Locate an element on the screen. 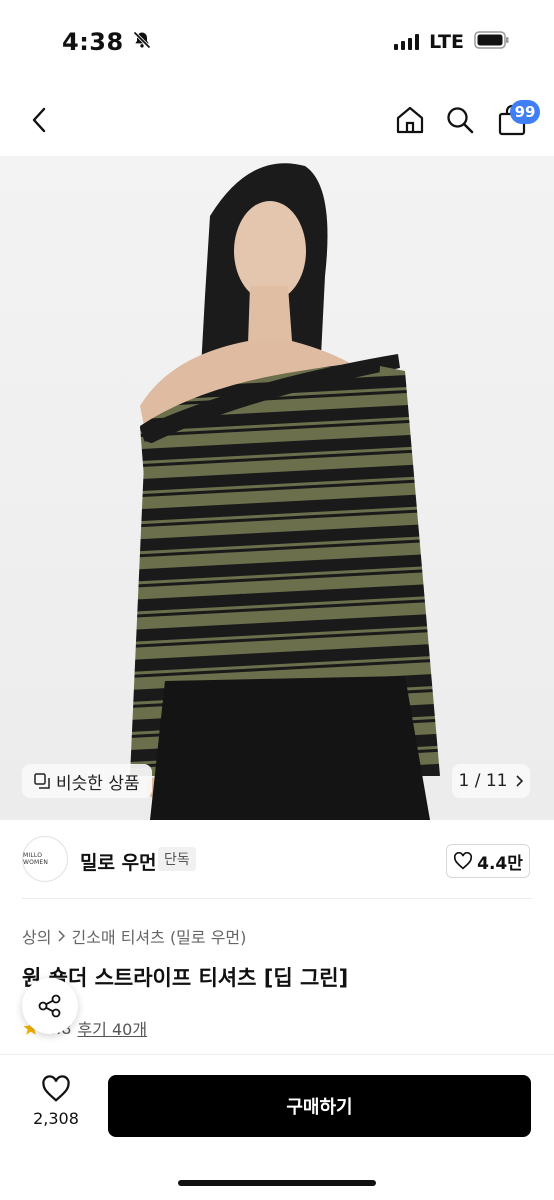  image-pager: 1 / 11 is located at coordinates (491, 781).